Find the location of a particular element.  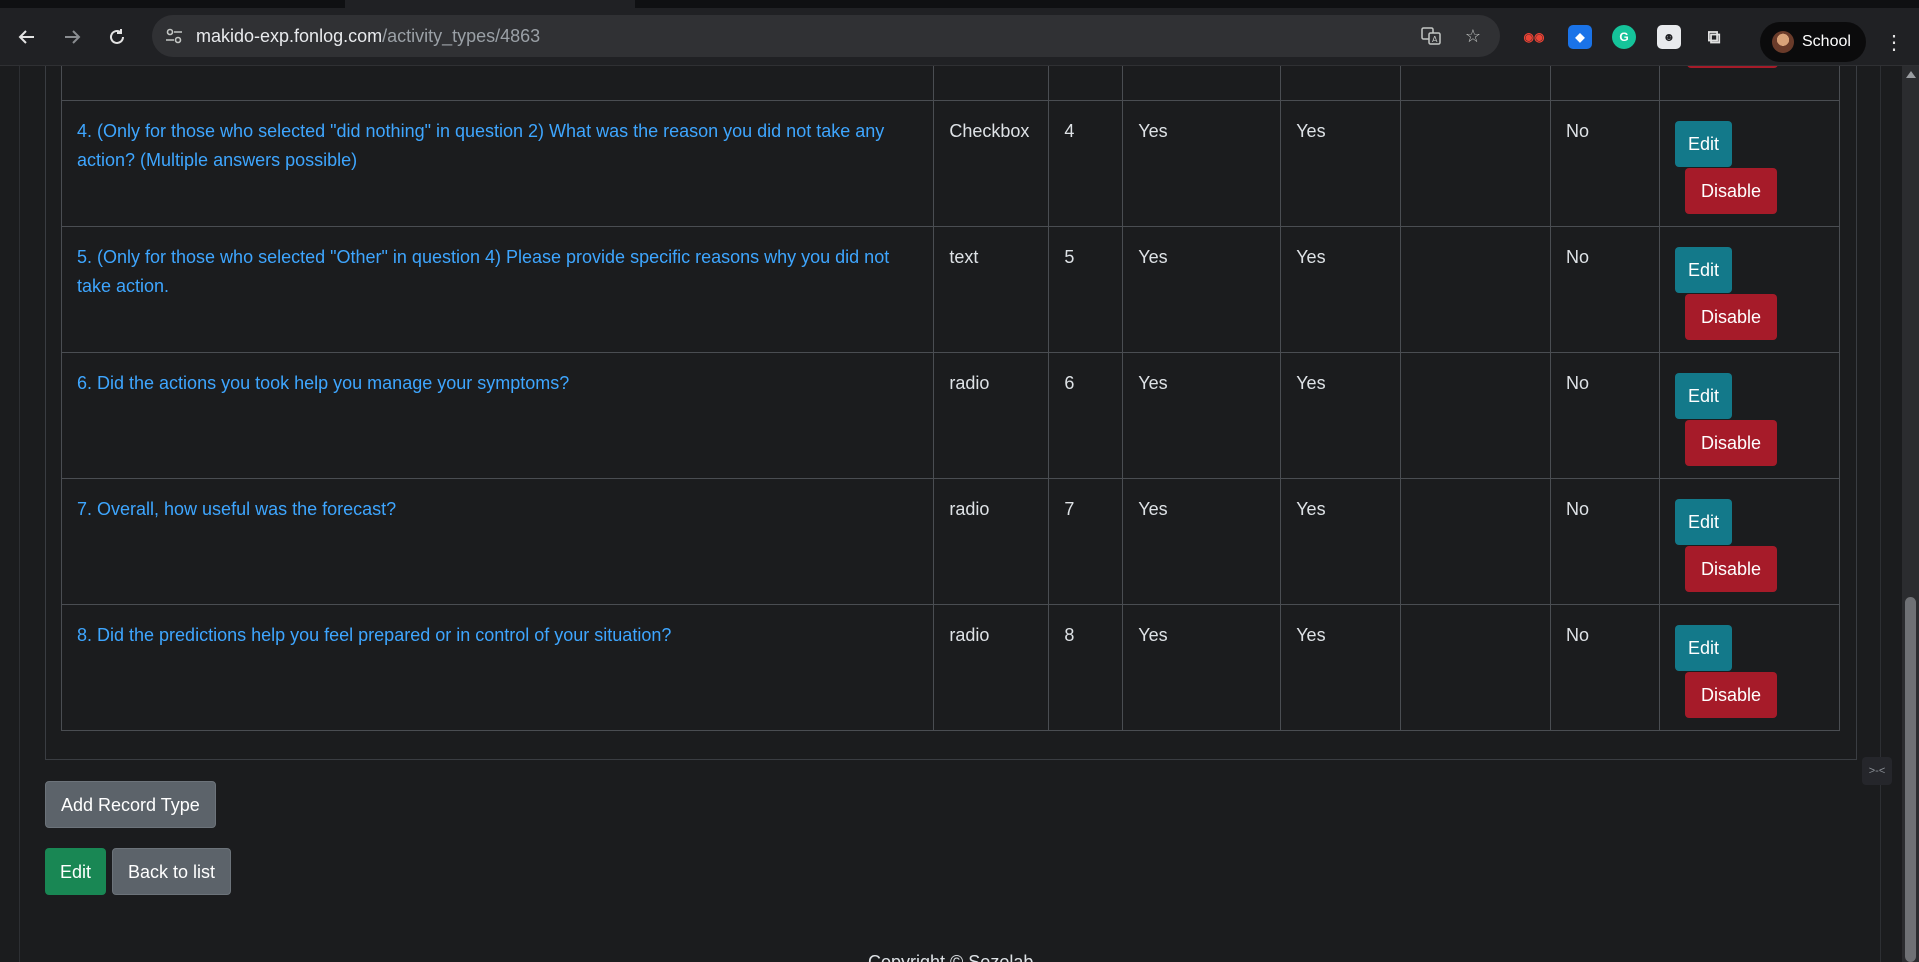

bookmark-star-icon: ☆ is located at coordinates (1473, 36).